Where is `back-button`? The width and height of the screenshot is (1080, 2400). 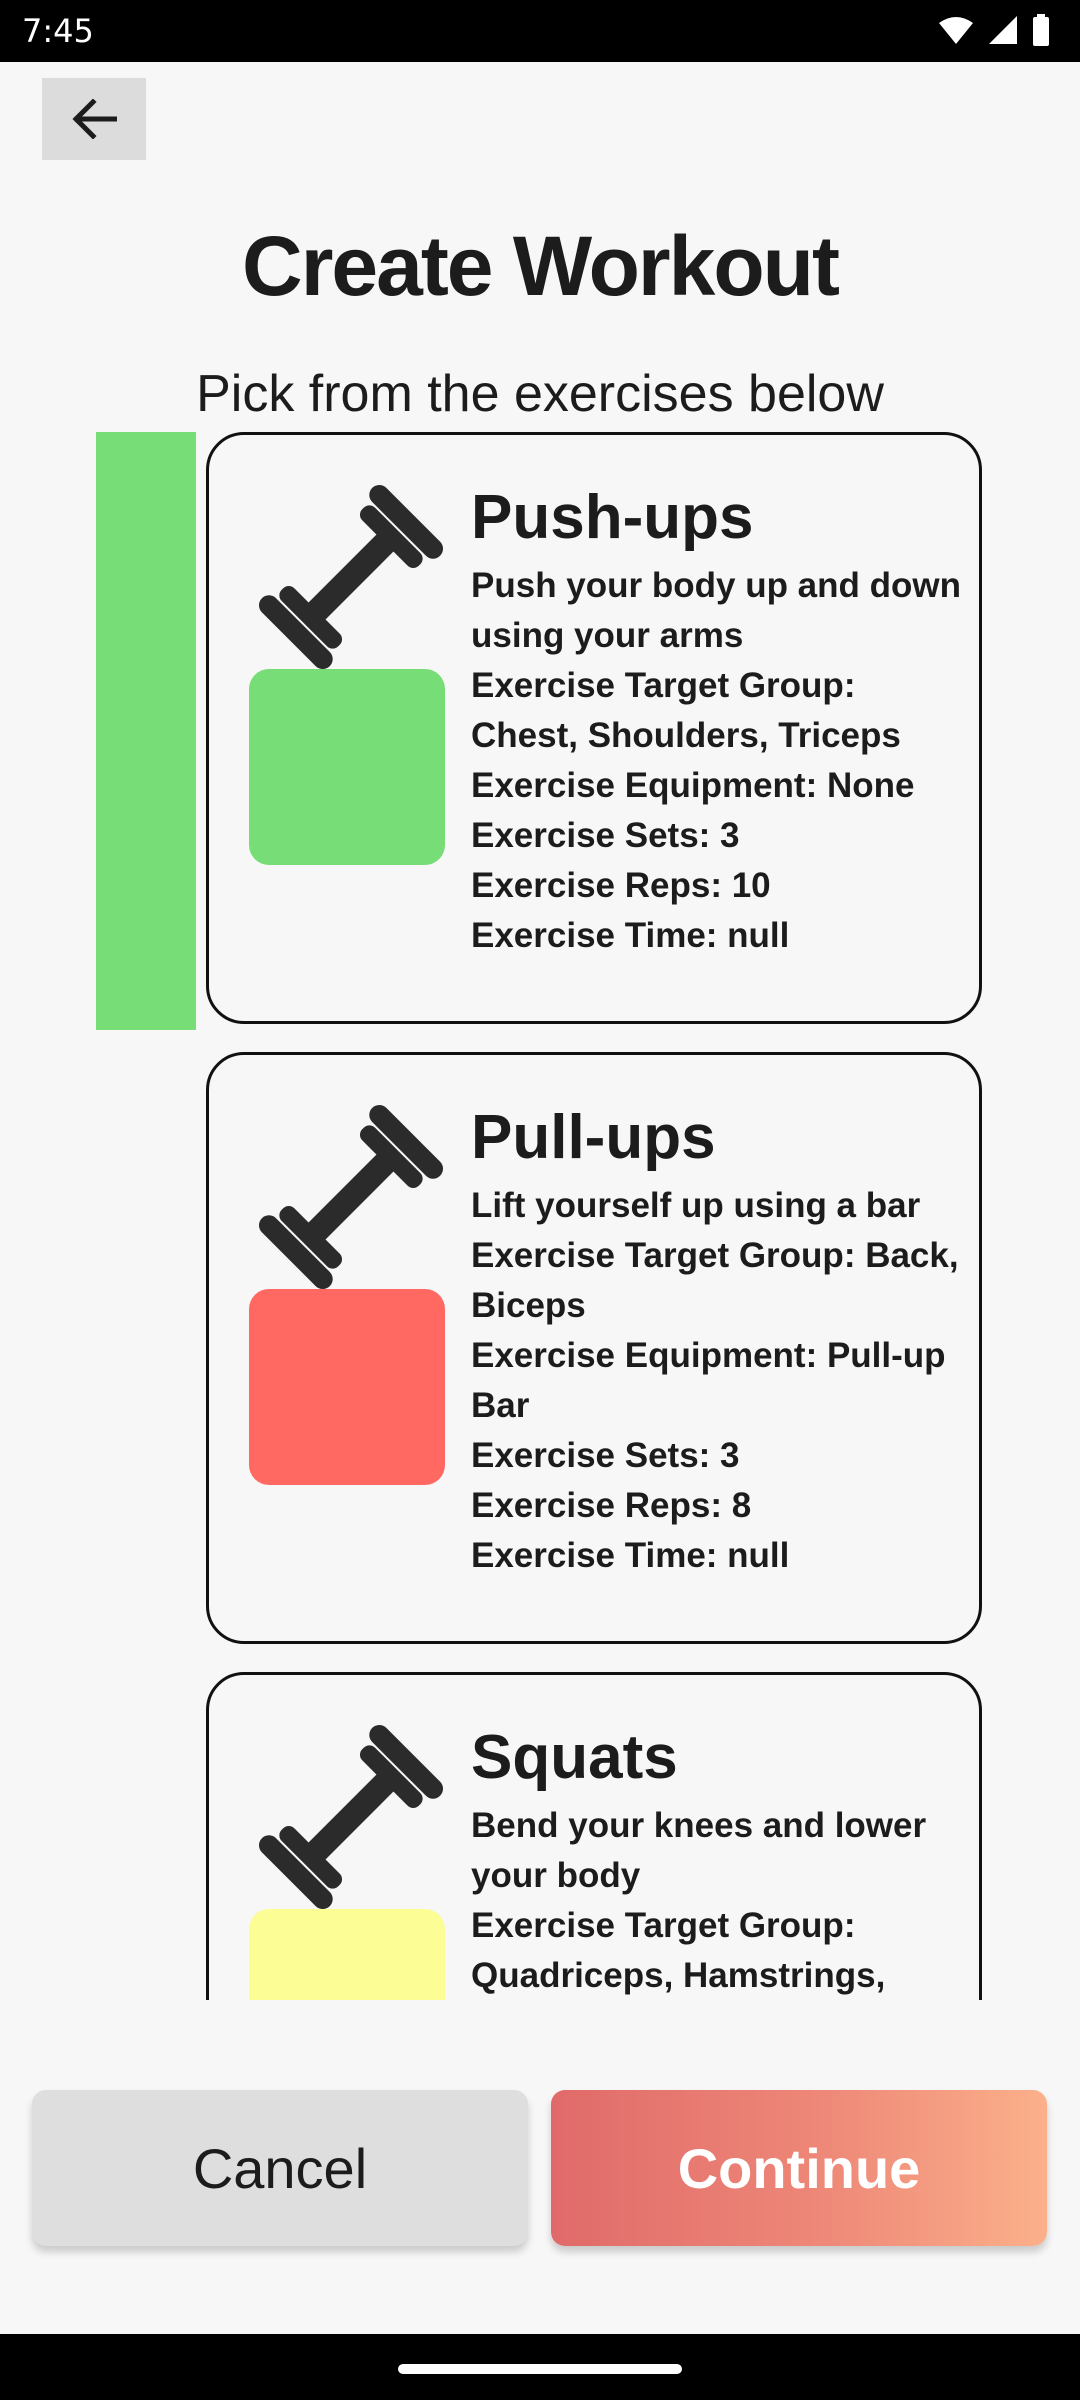
back-button is located at coordinates (94, 119).